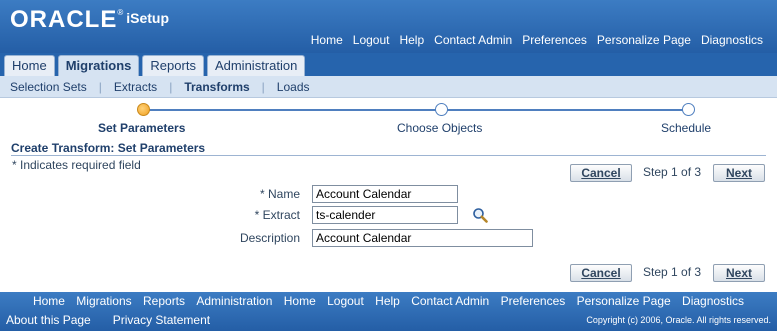  I want to click on cancel-button-bottom: Cancel, so click(601, 273).